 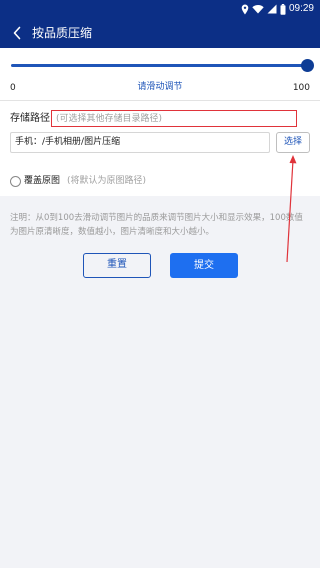 I want to click on divider, so click(x=160, y=100).